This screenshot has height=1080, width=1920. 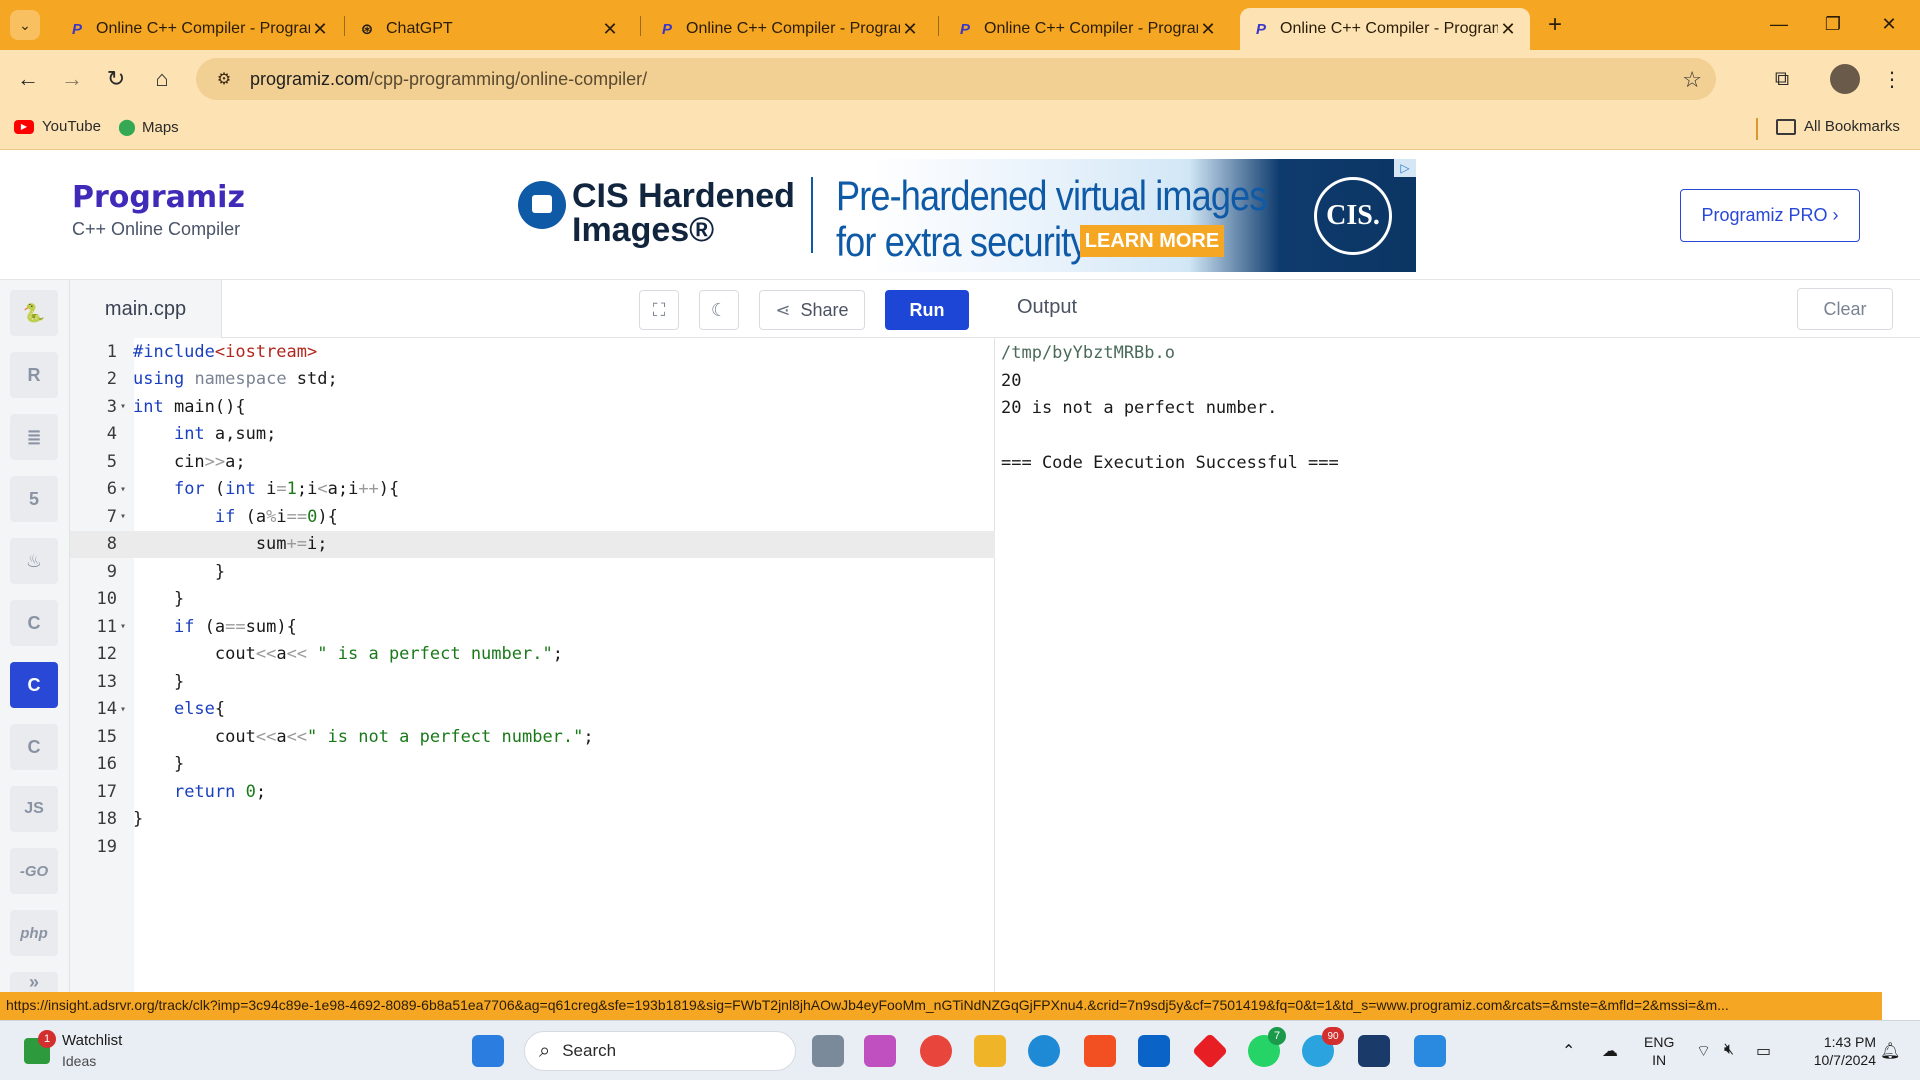 I want to click on csharp-icon: C, so click(x=34, y=747).